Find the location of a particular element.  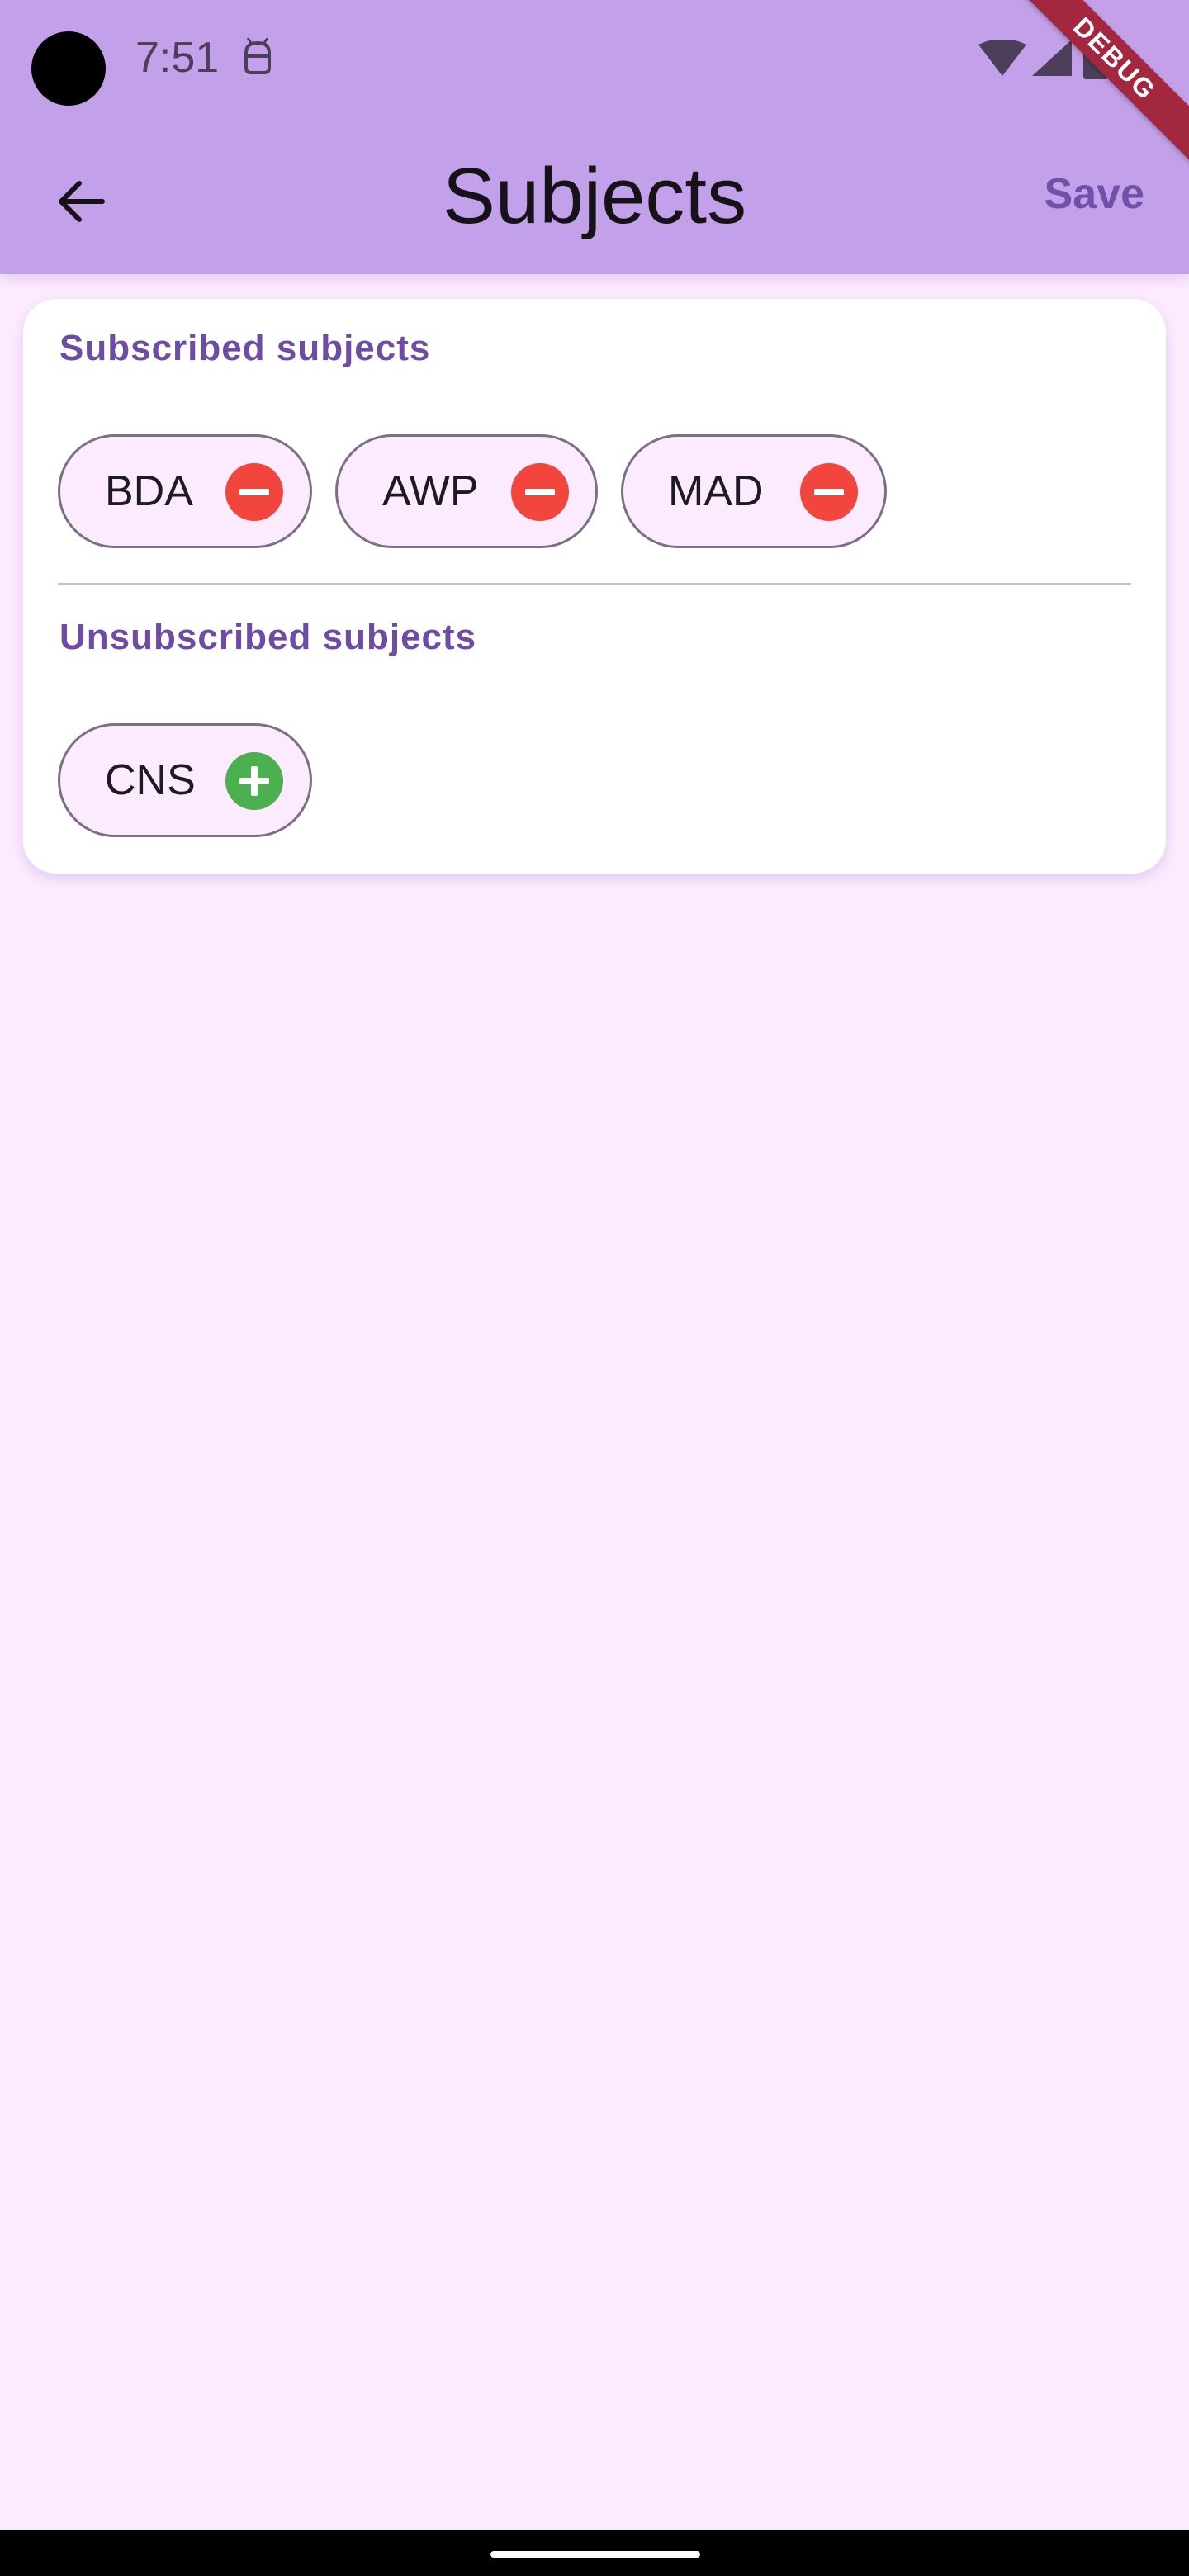

subject-chip-mad: MAD is located at coordinates (754, 491).